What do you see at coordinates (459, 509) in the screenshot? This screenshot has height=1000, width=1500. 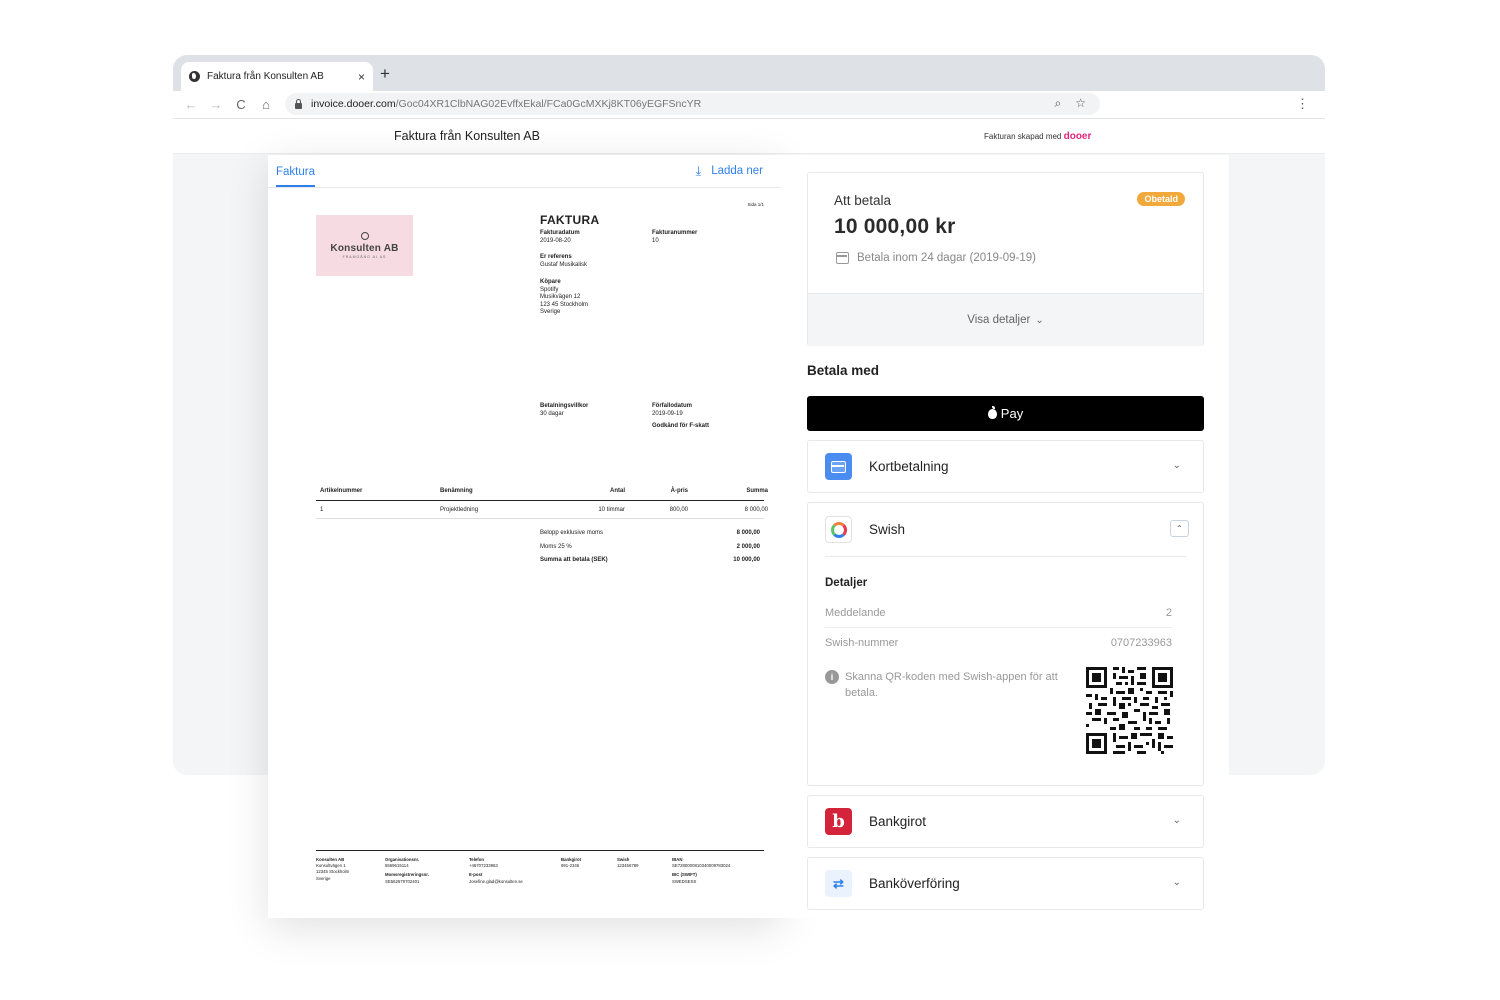 I see `table-cell: Projektledning` at bounding box center [459, 509].